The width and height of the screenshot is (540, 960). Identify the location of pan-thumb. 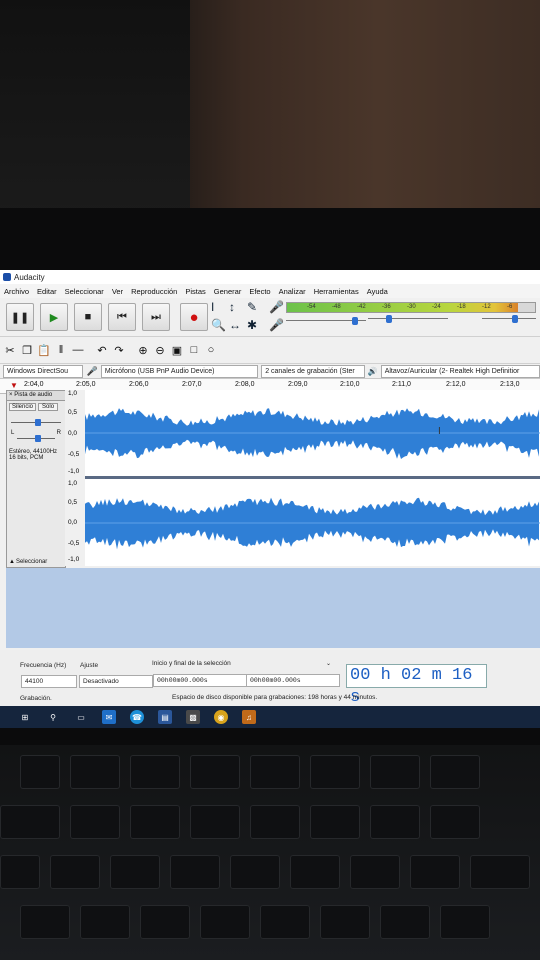
(38, 438).